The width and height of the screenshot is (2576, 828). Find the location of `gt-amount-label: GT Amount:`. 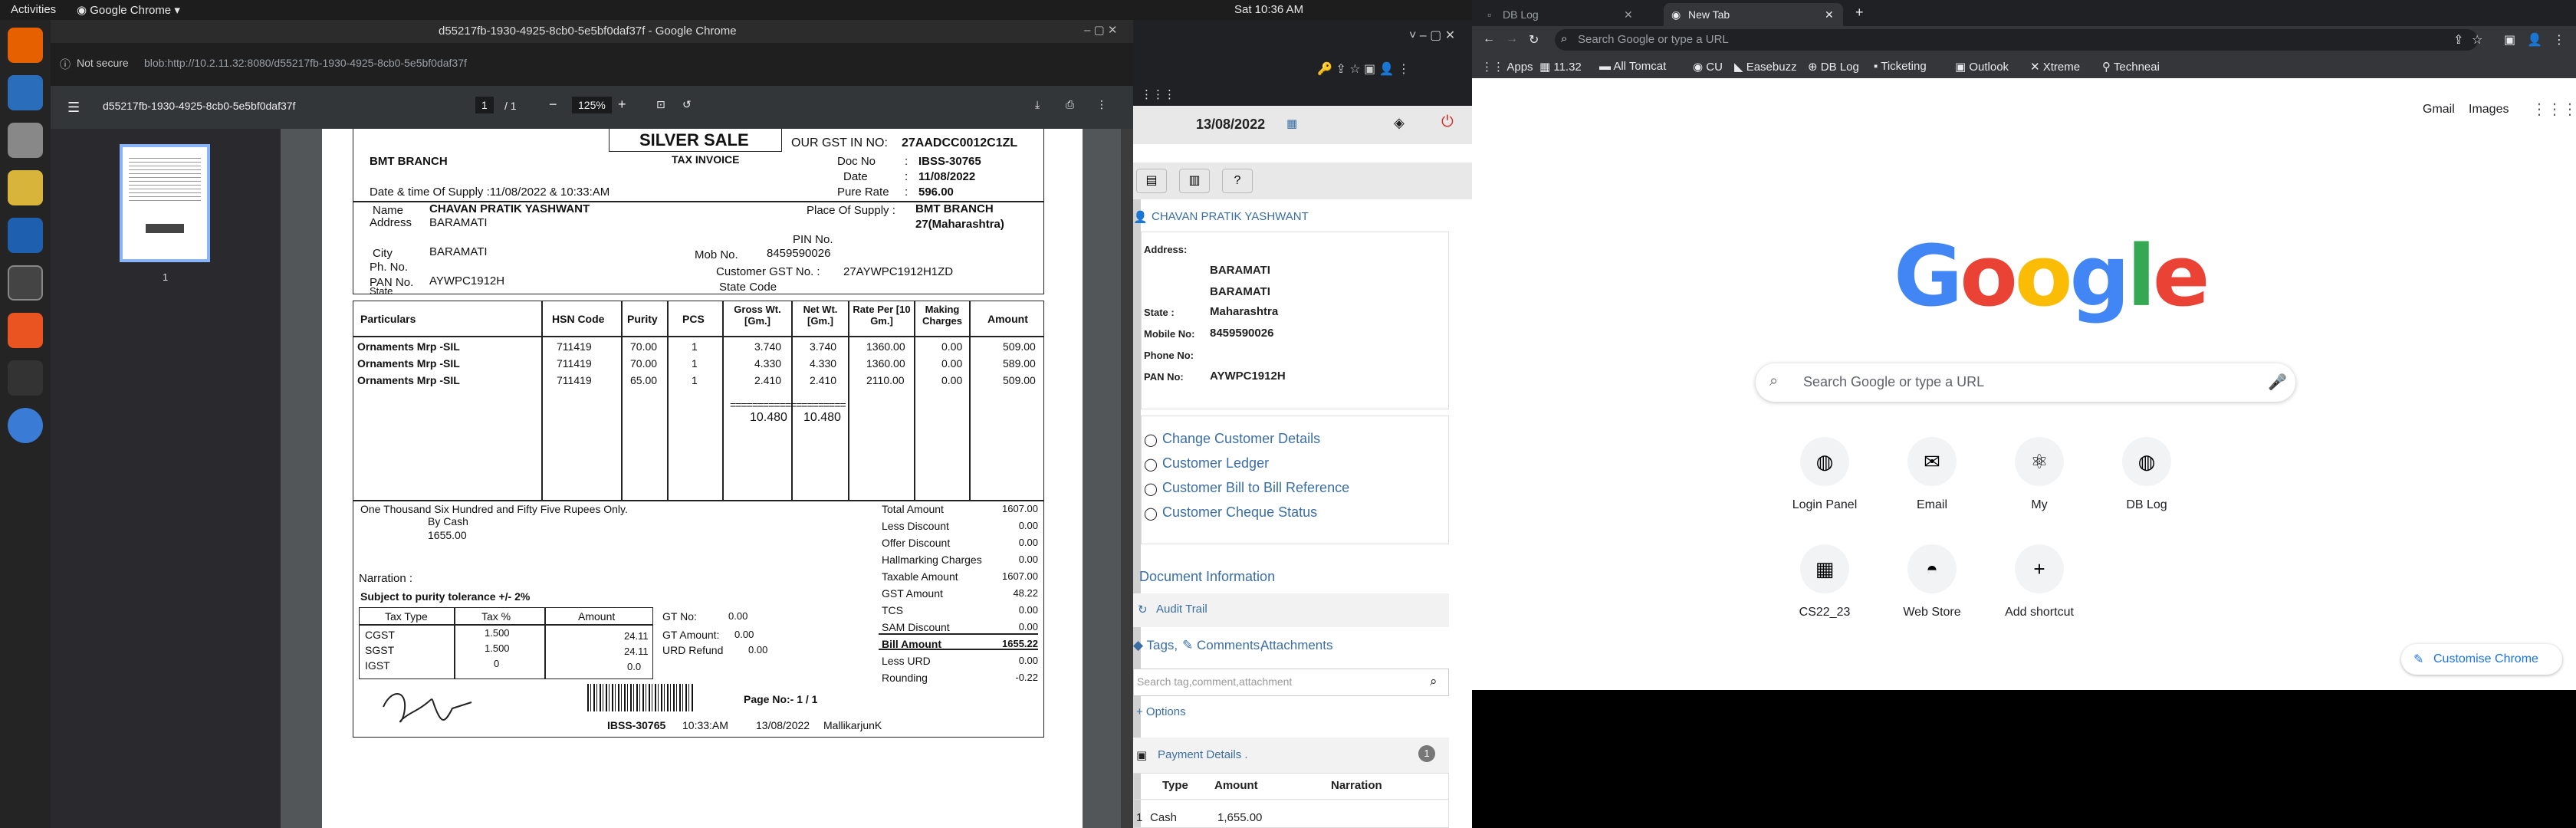

gt-amount-label: GT Amount: is located at coordinates (691, 635).